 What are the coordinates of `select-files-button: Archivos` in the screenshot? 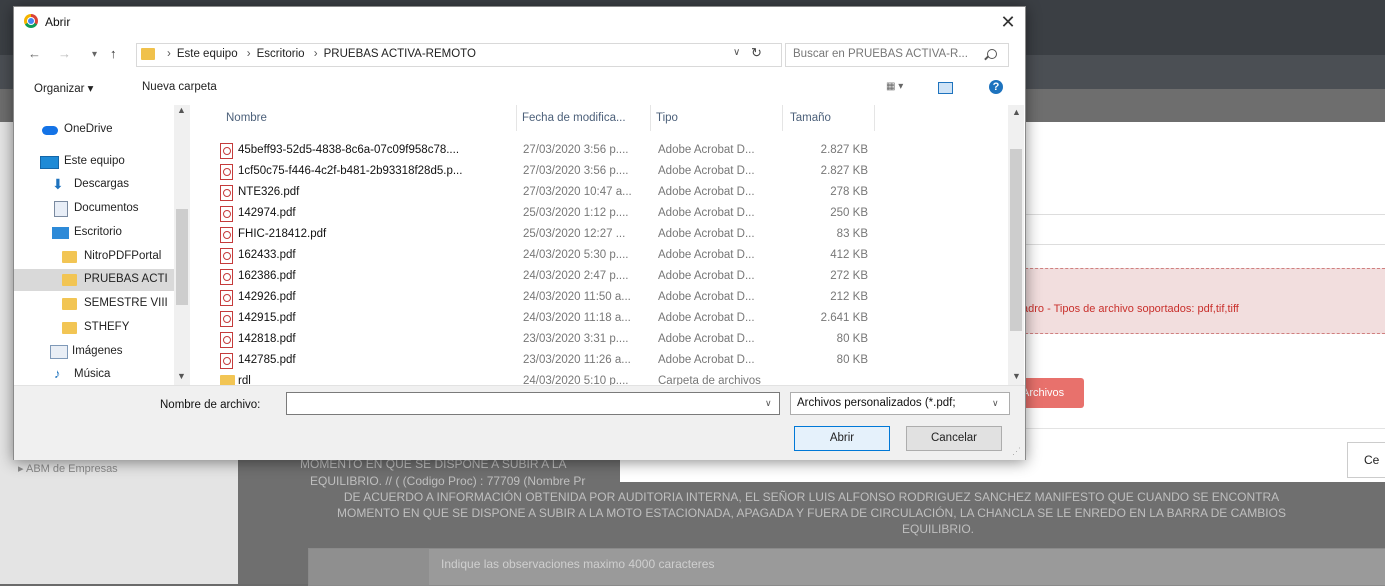 It's located at (1052, 393).